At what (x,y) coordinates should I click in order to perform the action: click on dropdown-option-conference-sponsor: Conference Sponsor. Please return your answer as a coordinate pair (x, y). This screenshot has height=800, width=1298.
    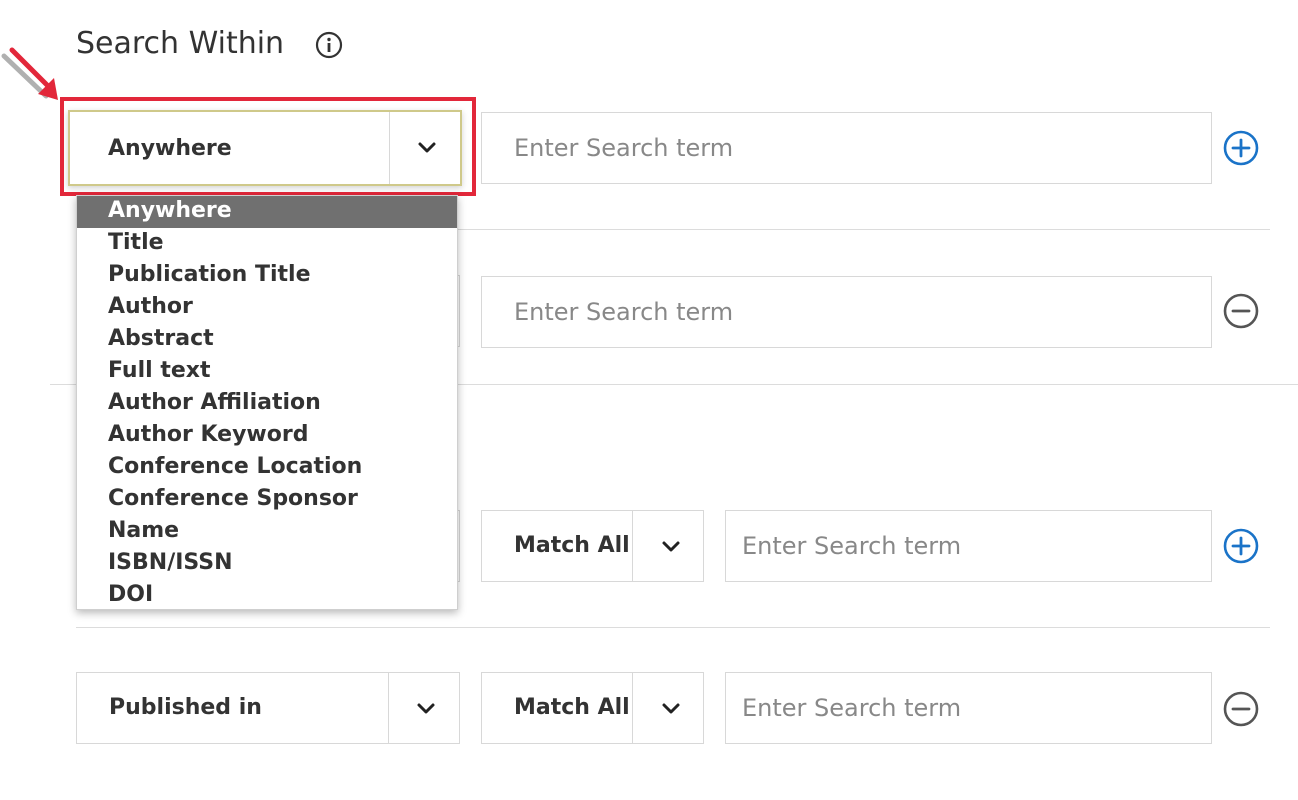
    Looking at the image, I should click on (267, 500).